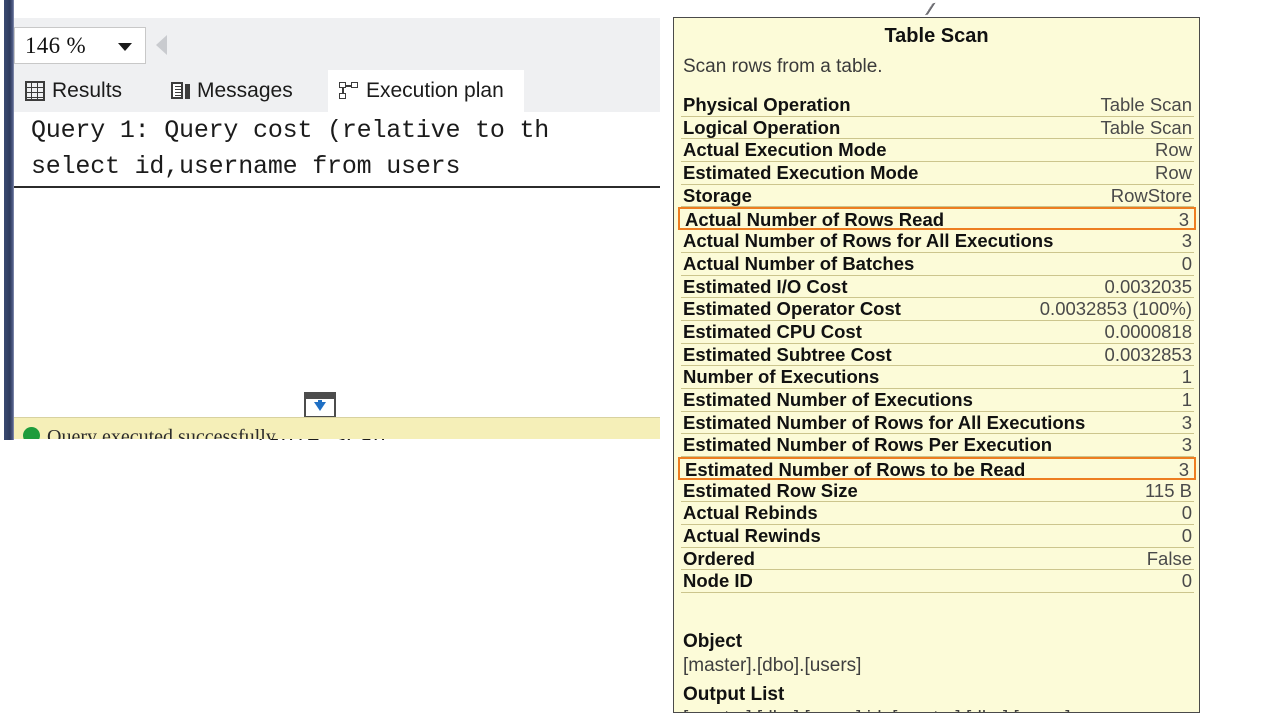 Image resolution: width=1280 pixels, height=720 pixels. What do you see at coordinates (937, 491) in the screenshot?
I see `tooltip-property-row: Estimated Row Size 115 B` at bounding box center [937, 491].